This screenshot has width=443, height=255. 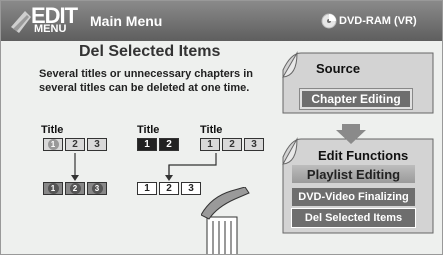 I want to click on trash-can-icon, so click(x=225, y=220).